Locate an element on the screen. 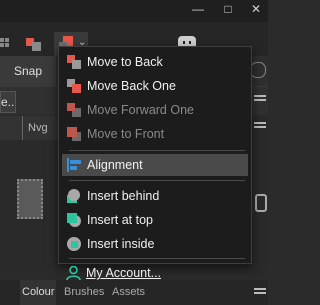 This screenshot has width=320, height=305. navigator-panel: Nvg is located at coordinates (30, 196).